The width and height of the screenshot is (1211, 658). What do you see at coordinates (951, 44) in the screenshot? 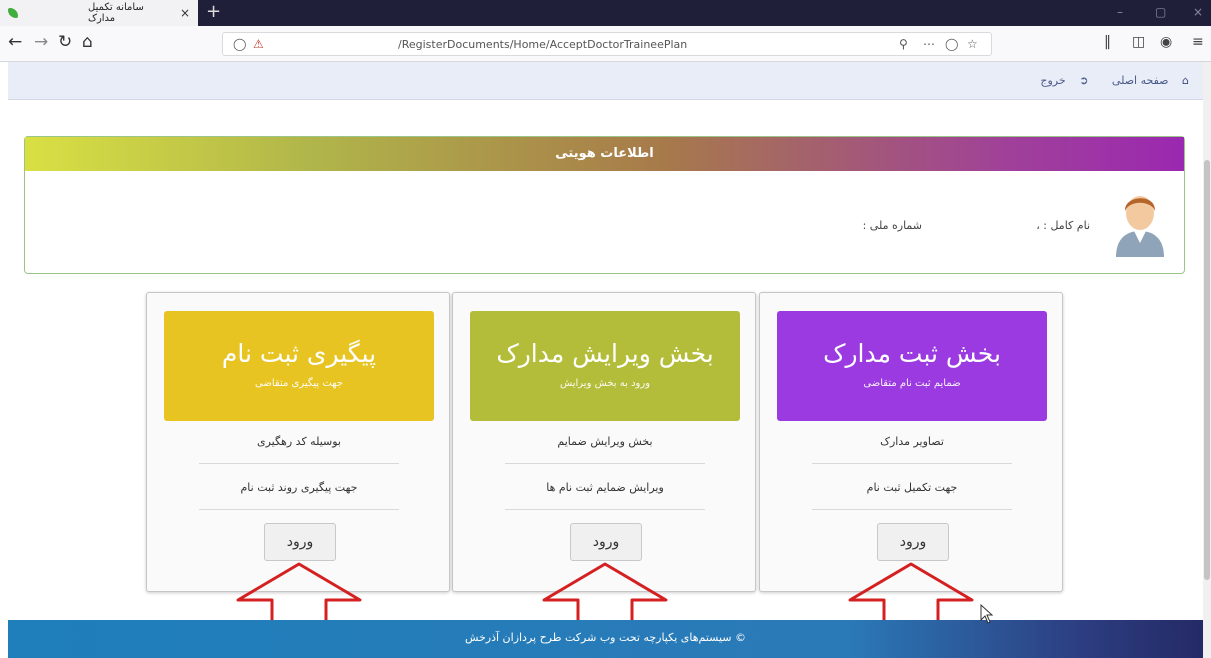
I see `pocket-icon: ◯` at bounding box center [951, 44].